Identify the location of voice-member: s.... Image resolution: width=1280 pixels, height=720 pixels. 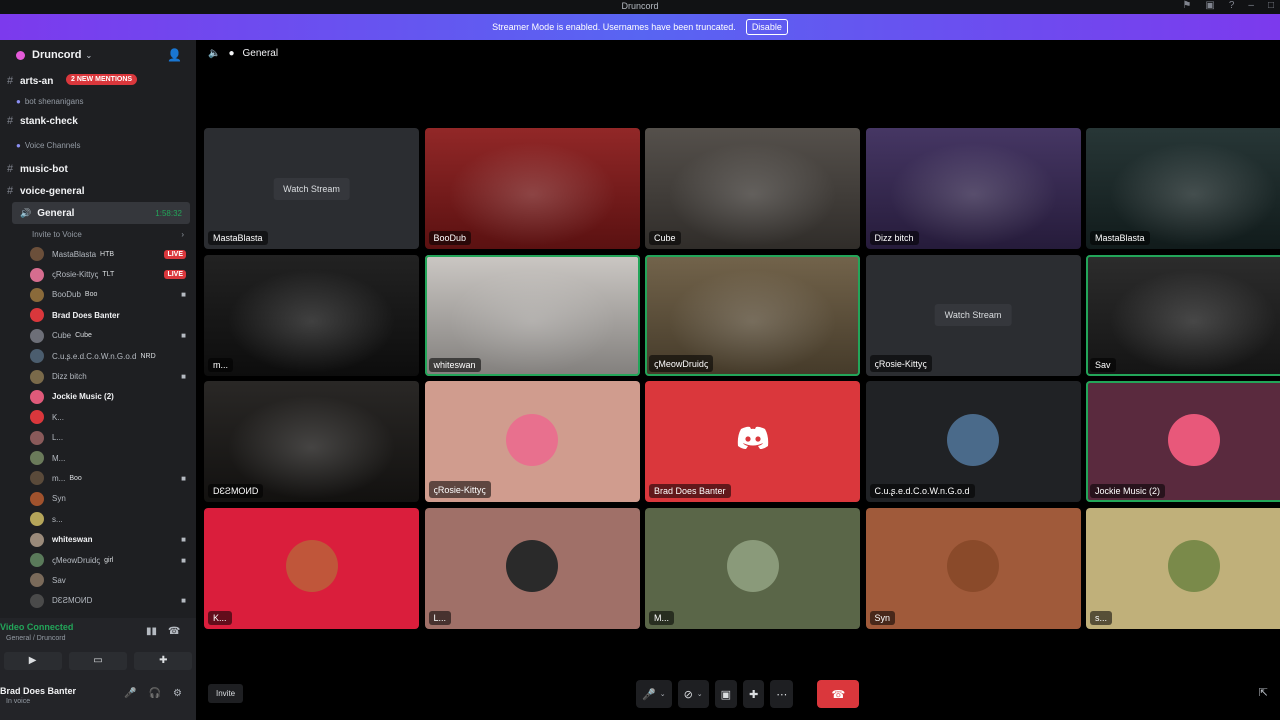
(113, 519).